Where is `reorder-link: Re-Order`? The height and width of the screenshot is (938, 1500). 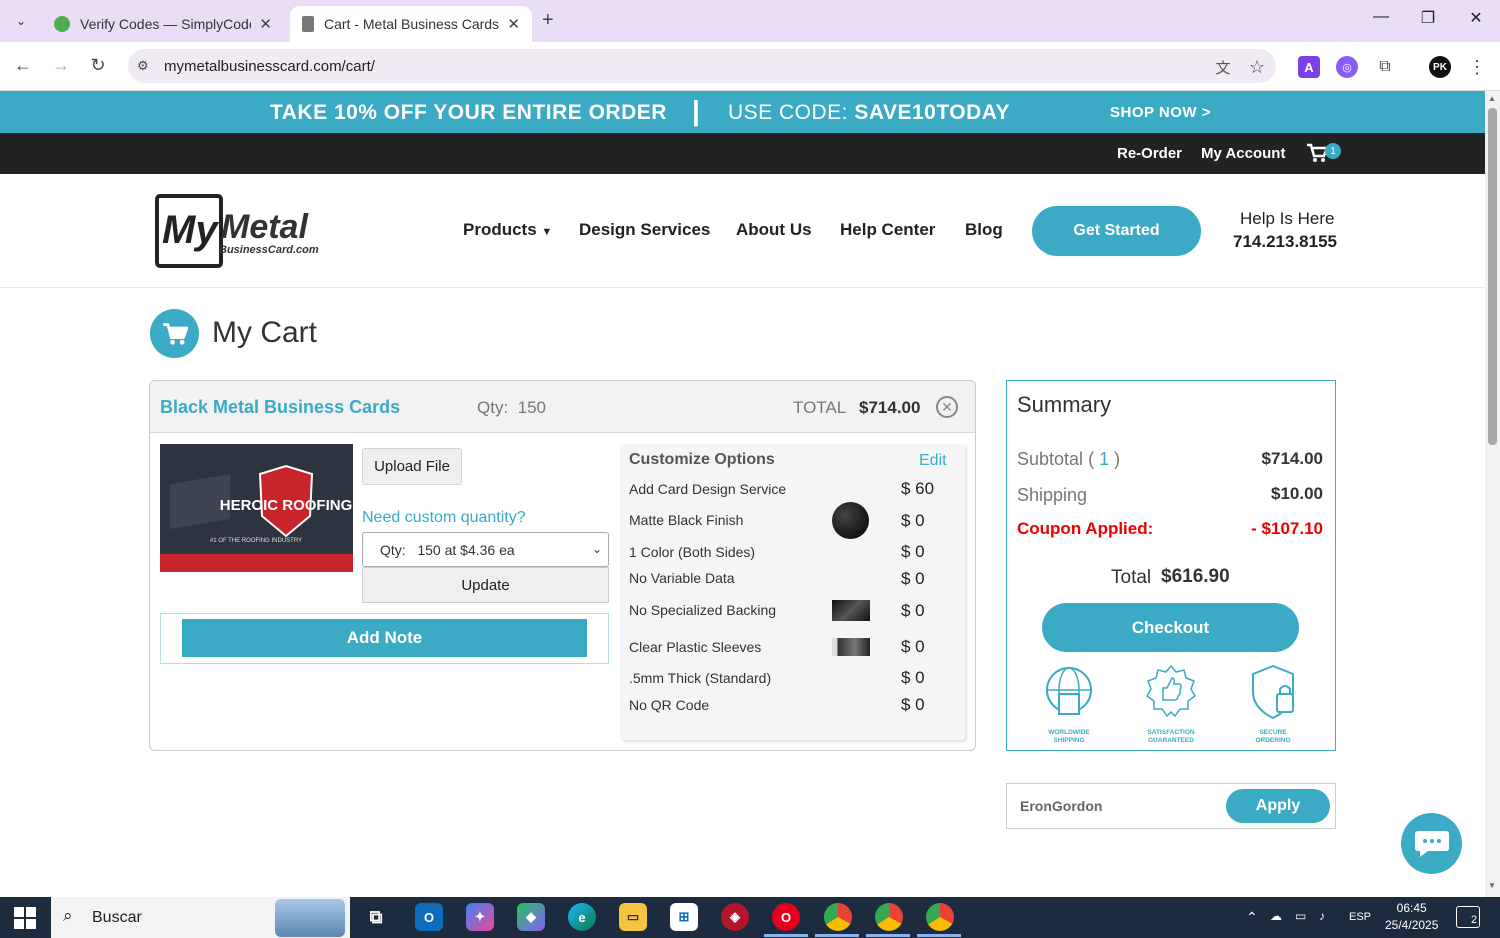 reorder-link: Re-Order is located at coordinates (1149, 153).